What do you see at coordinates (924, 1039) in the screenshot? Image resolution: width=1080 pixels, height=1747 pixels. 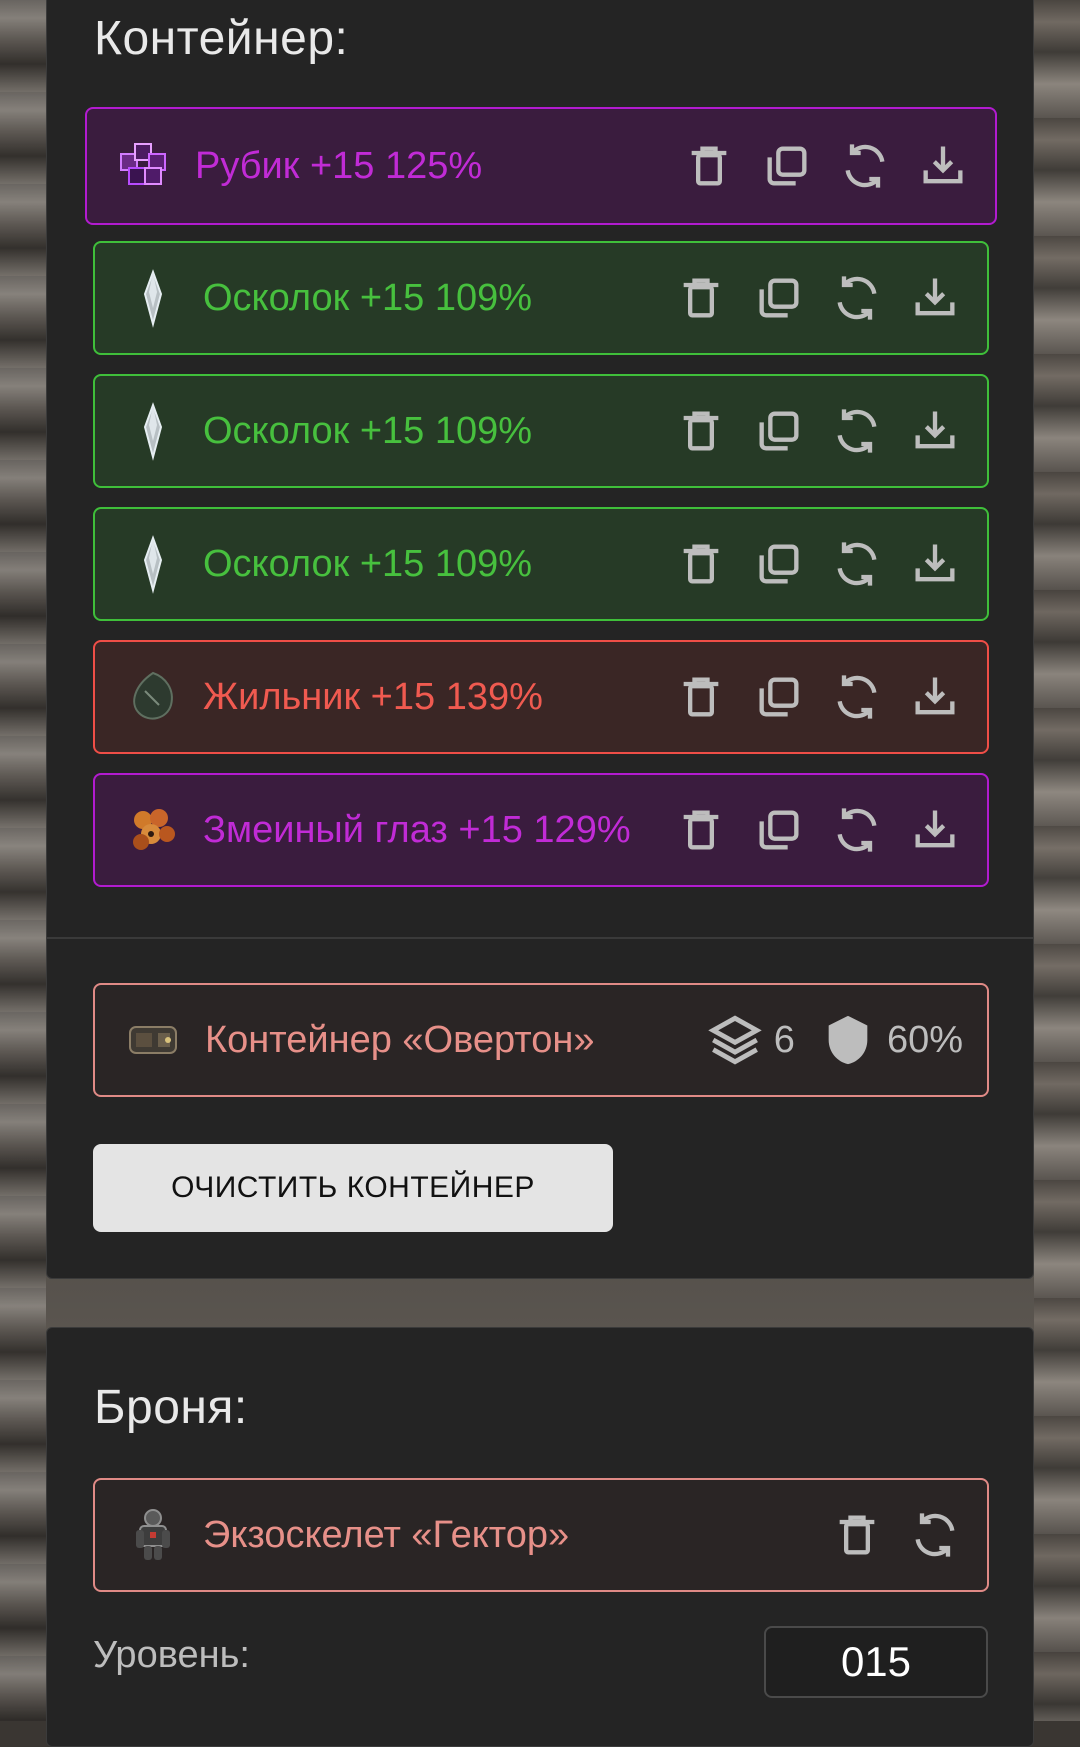 I see `container-protection-value: 60%` at bounding box center [924, 1039].